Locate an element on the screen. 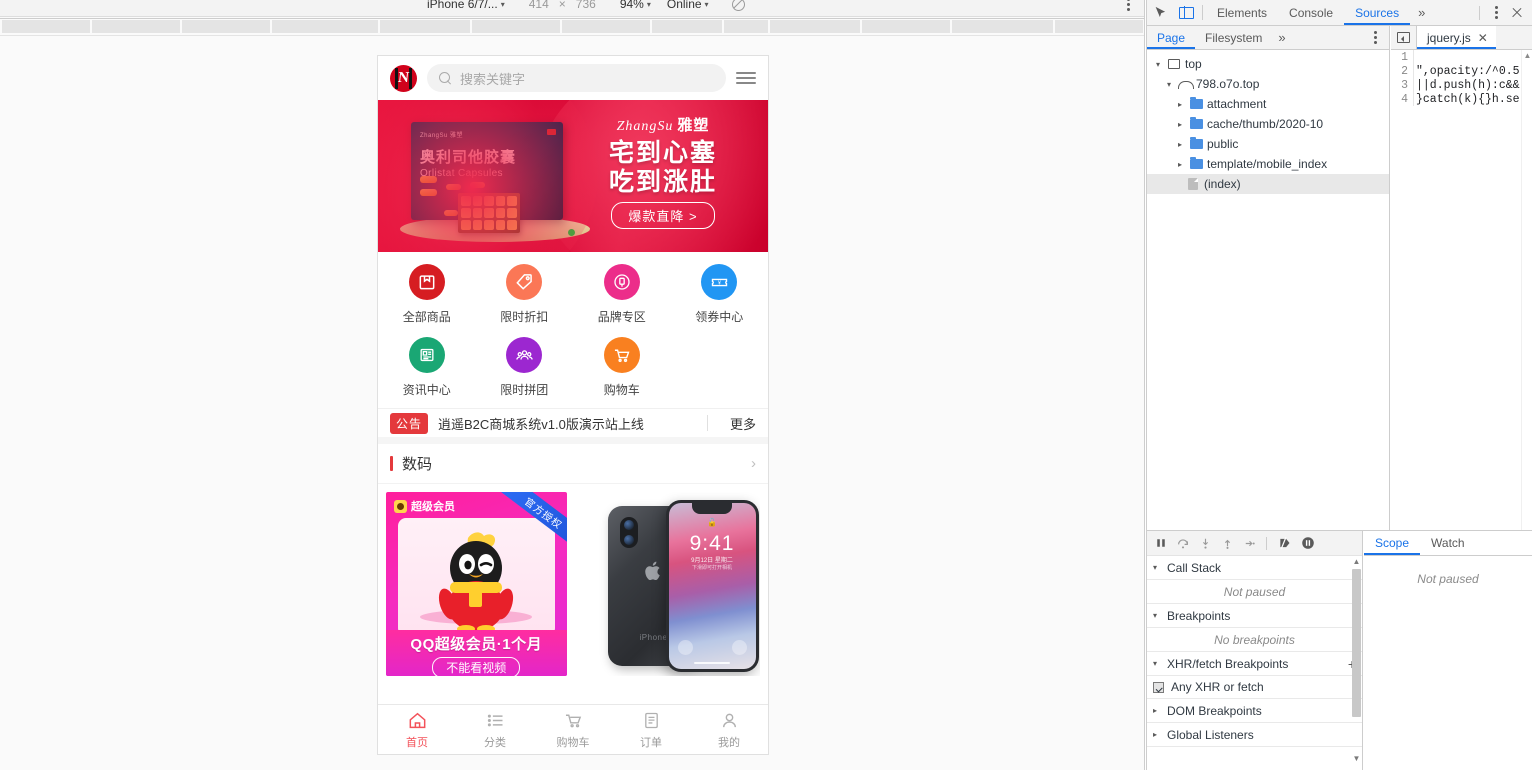 Image resolution: width=1532 pixels, height=770 pixels. category-item-brand-zone: 品牌专区 is located at coordinates (622, 294).